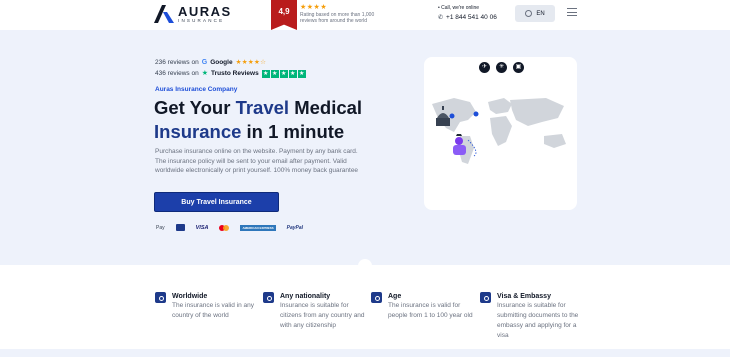  I want to click on feature-title: Any nationality, so click(305, 296).